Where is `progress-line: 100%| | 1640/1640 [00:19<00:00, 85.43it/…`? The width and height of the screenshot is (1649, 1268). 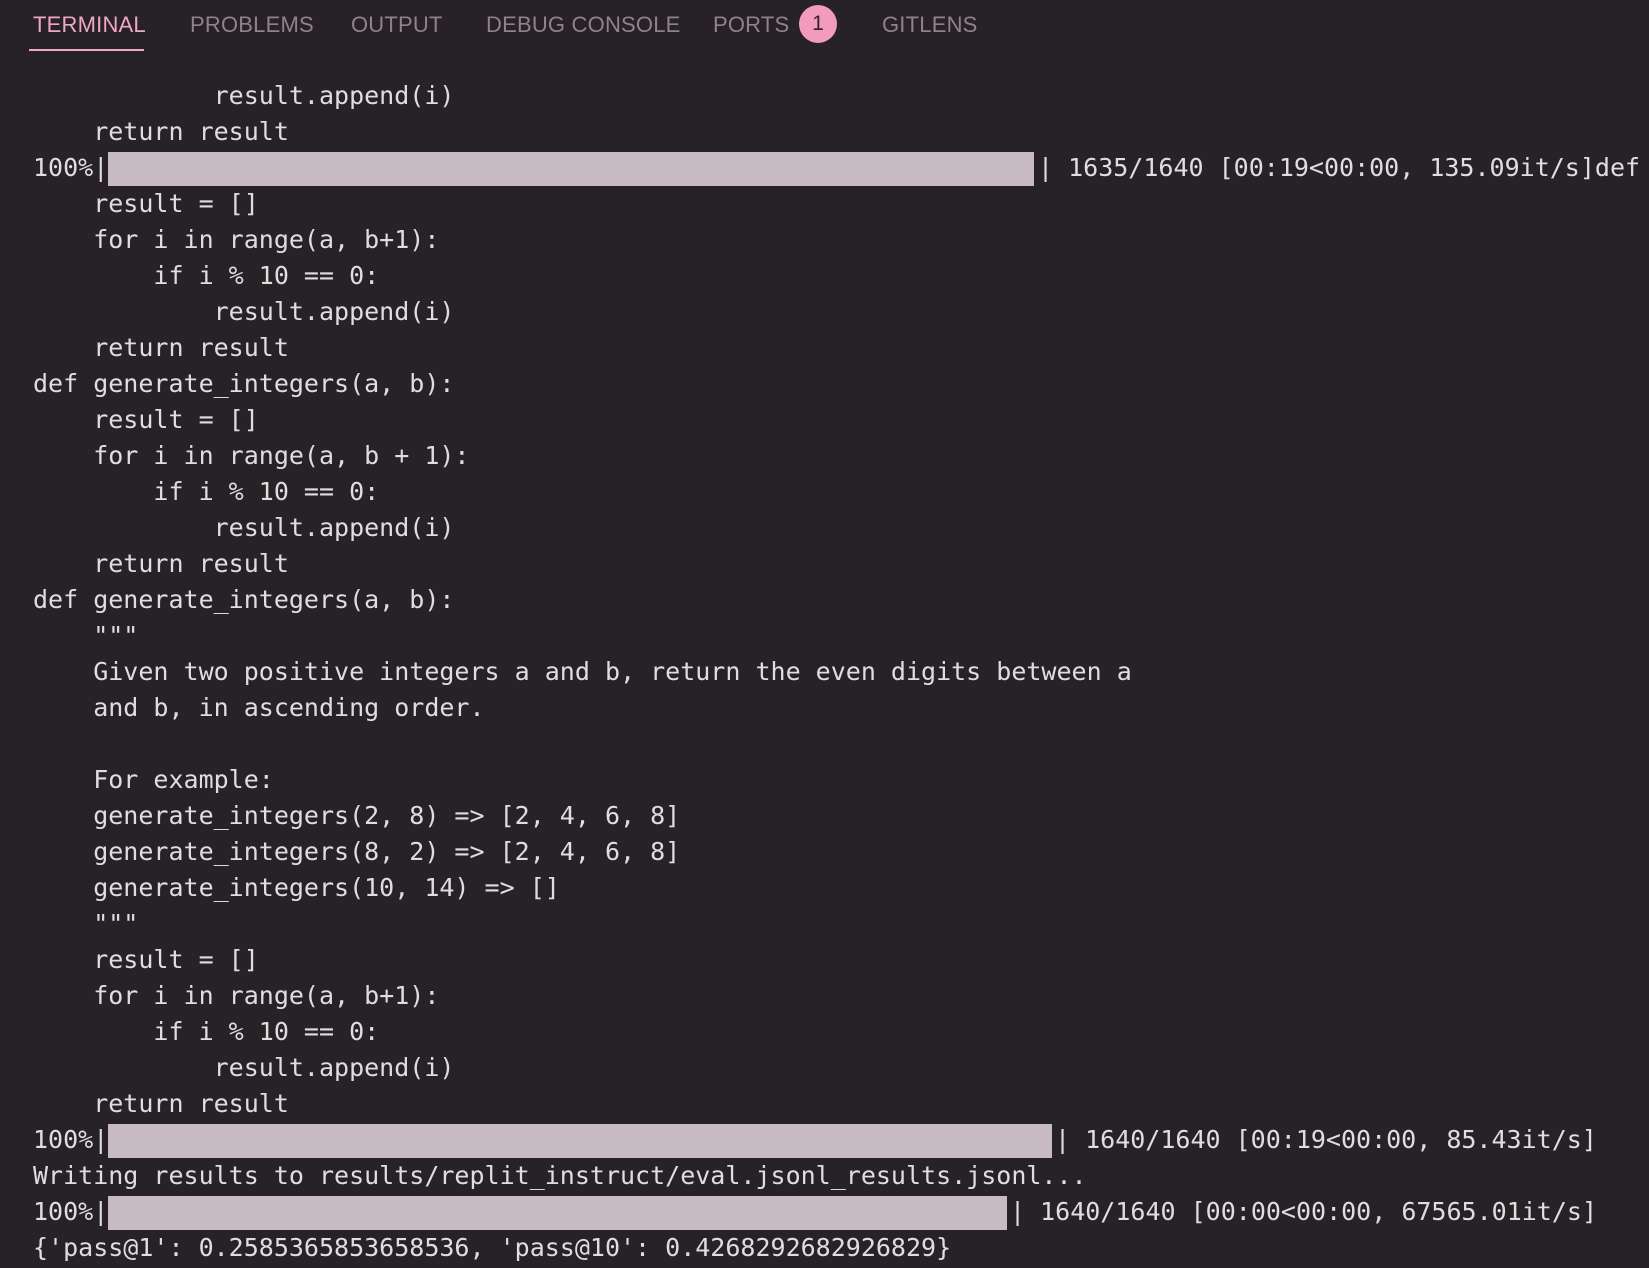
progress-line: 100%| | 1640/1640 [00:19<00:00, 85.43it/… is located at coordinates (815, 1140).